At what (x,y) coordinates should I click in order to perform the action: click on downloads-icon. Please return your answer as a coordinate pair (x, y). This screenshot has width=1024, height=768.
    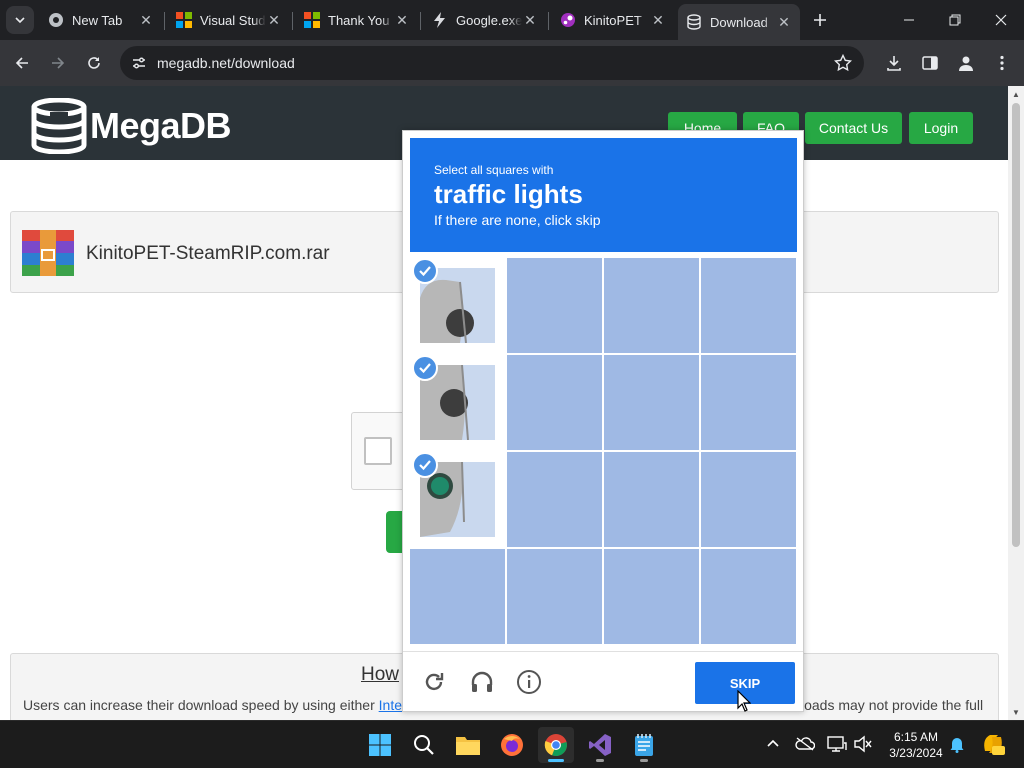
    Looking at the image, I should click on (894, 63).